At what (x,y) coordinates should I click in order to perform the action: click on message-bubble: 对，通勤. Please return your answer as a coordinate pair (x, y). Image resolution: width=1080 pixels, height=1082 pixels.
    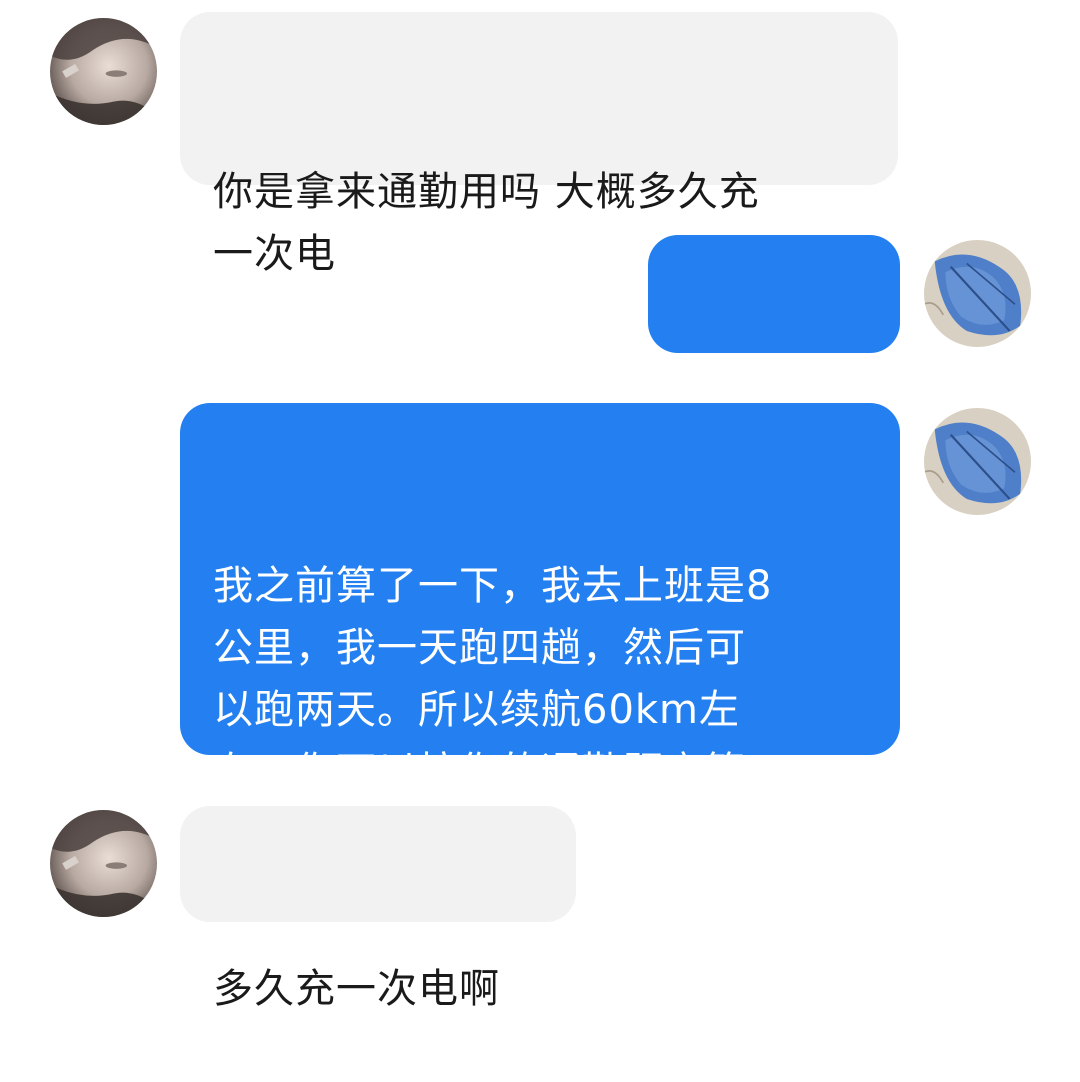
    Looking at the image, I should click on (774, 338).